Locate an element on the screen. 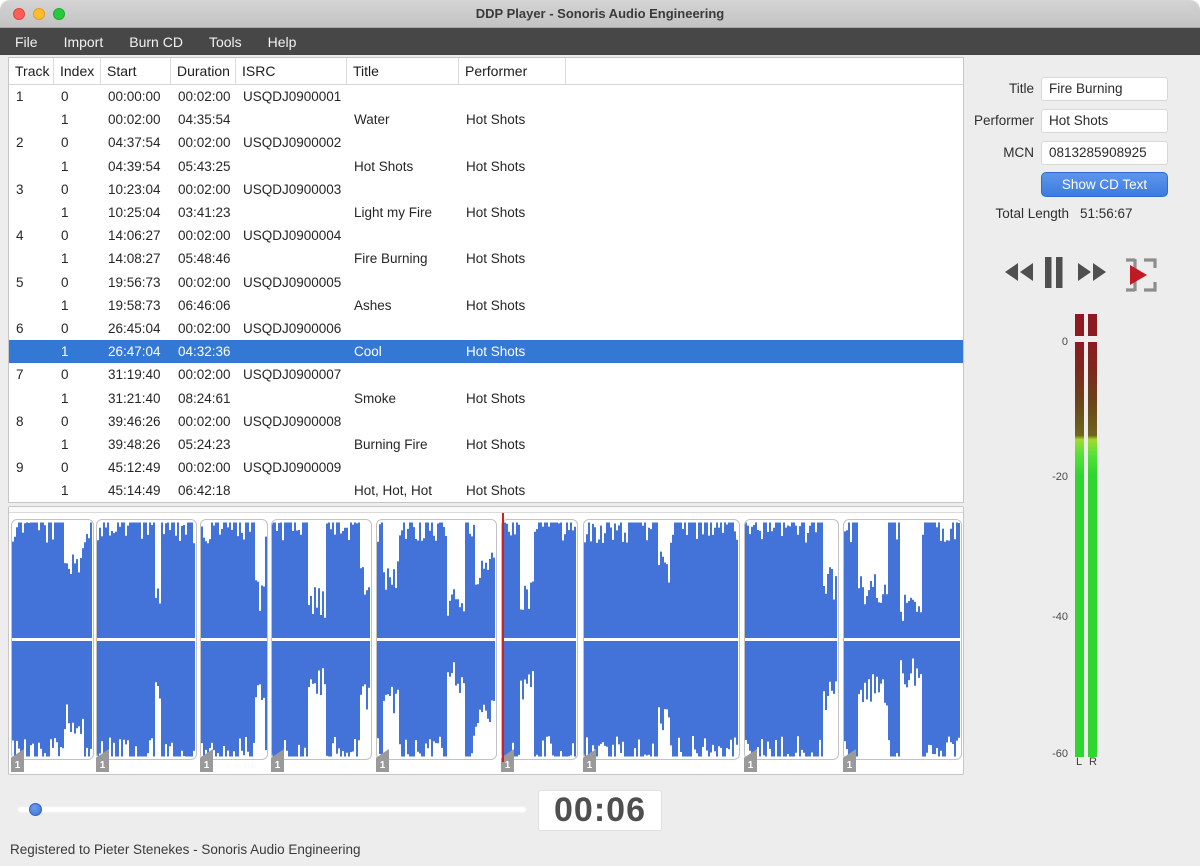  cell-track: 7 is located at coordinates (20, 375).